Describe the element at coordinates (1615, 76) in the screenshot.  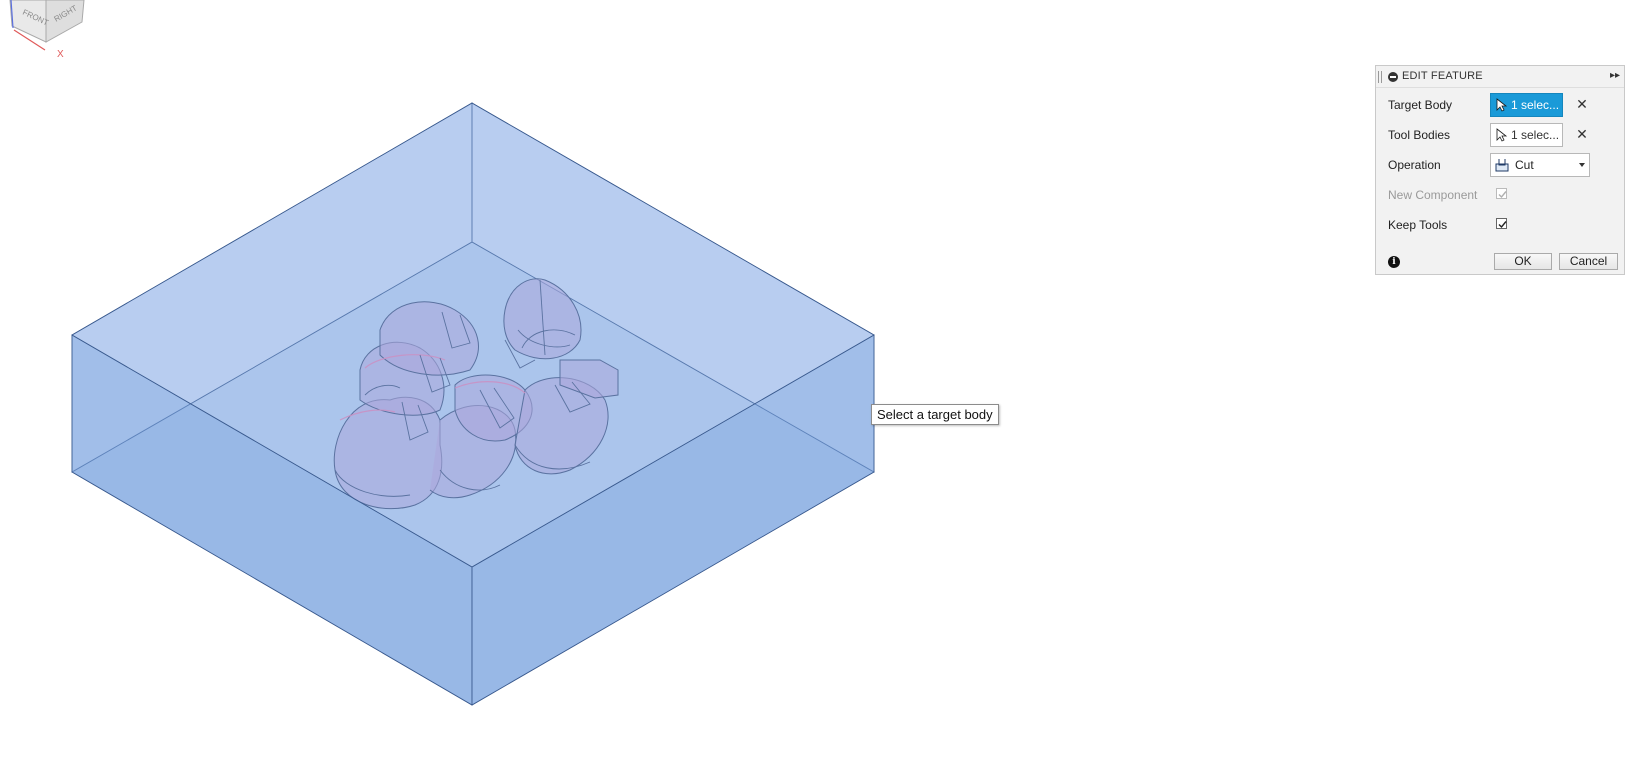
I see `expand-icon: ▸▸` at that location.